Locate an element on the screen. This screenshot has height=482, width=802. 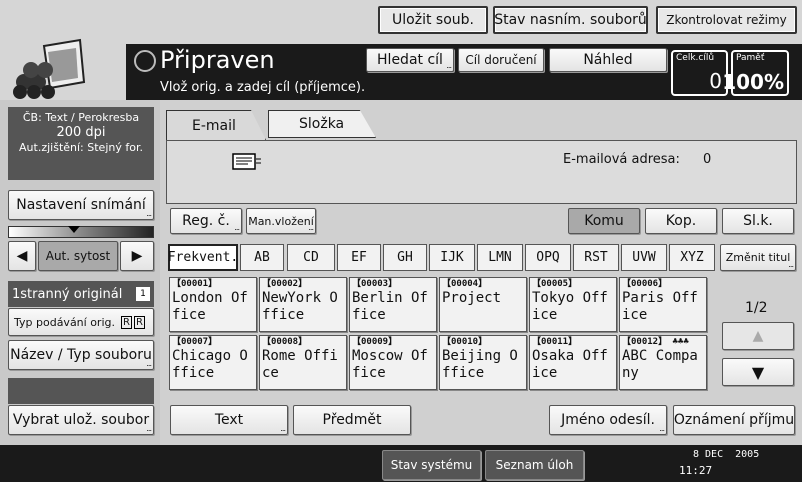
memory-counter: Paměť 100% is located at coordinates (755, 73).